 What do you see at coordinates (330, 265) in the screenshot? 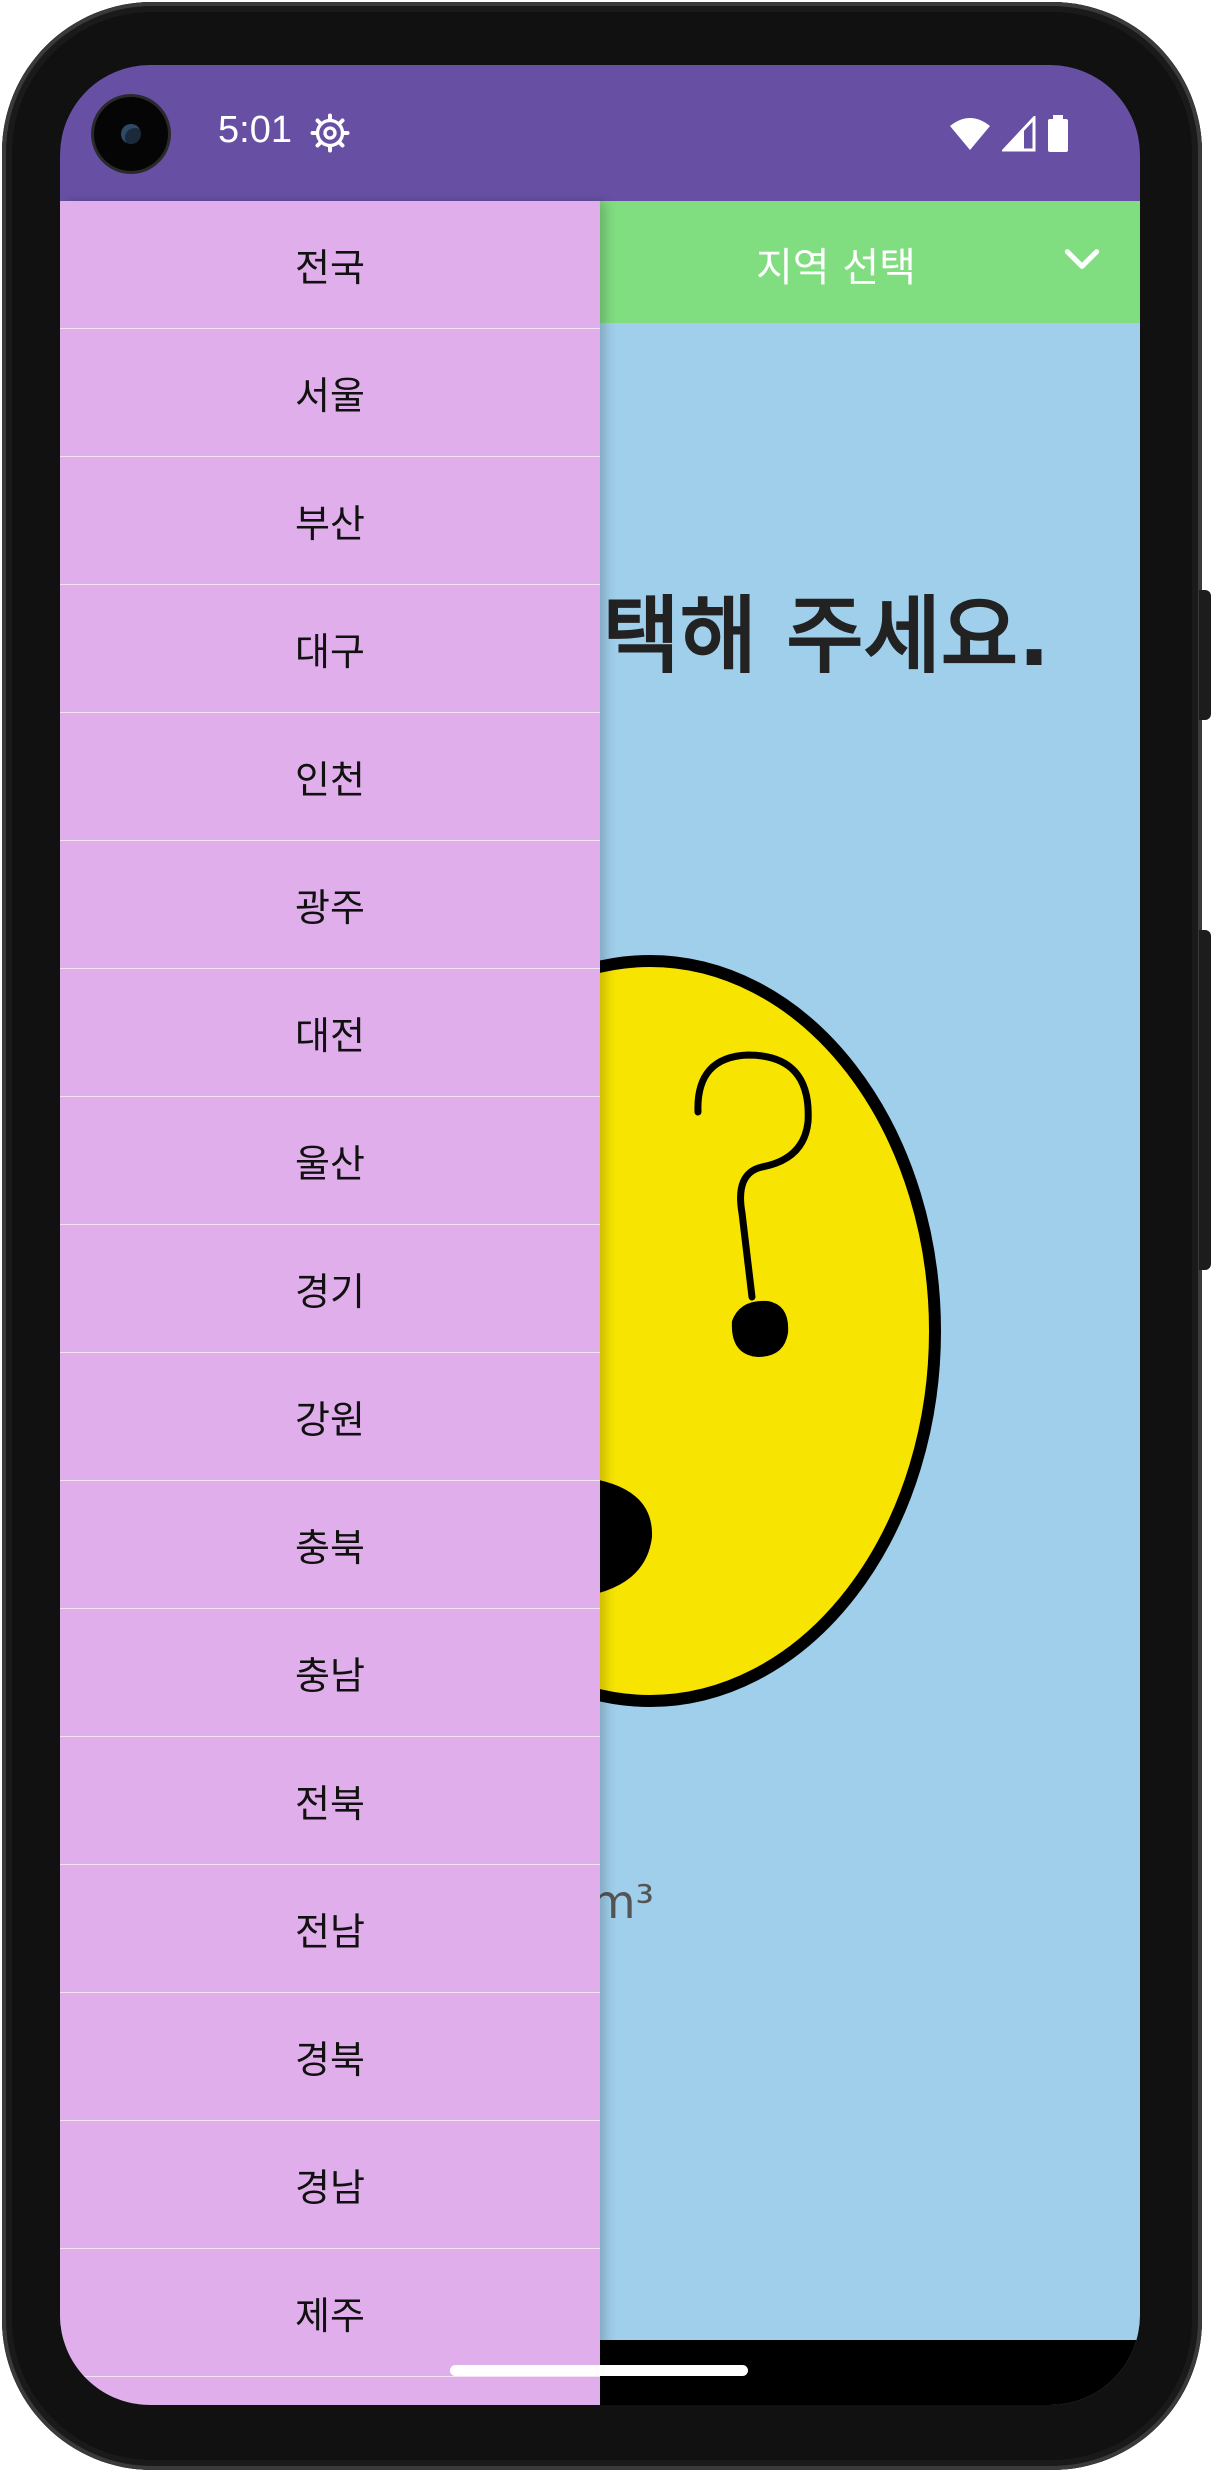
I see `drawer-item-nationwide: 전국` at bounding box center [330, 265].